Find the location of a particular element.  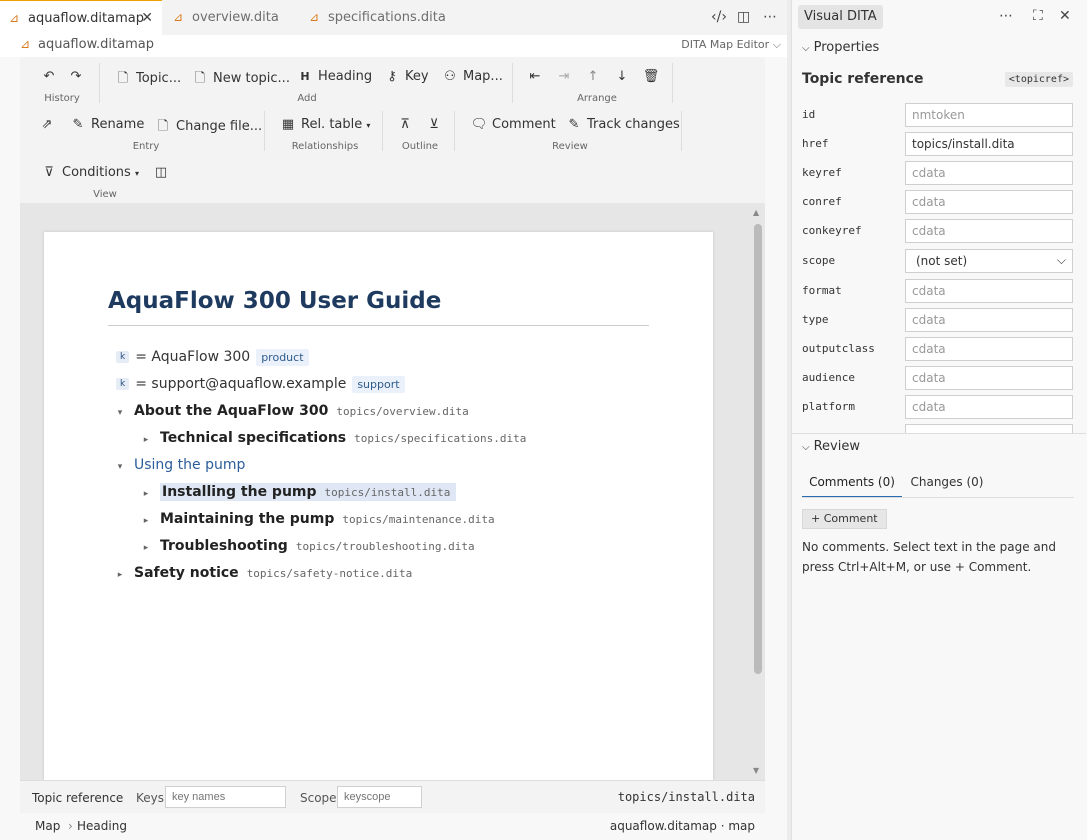

type-input: cdata is located at coordinates (989, 320).